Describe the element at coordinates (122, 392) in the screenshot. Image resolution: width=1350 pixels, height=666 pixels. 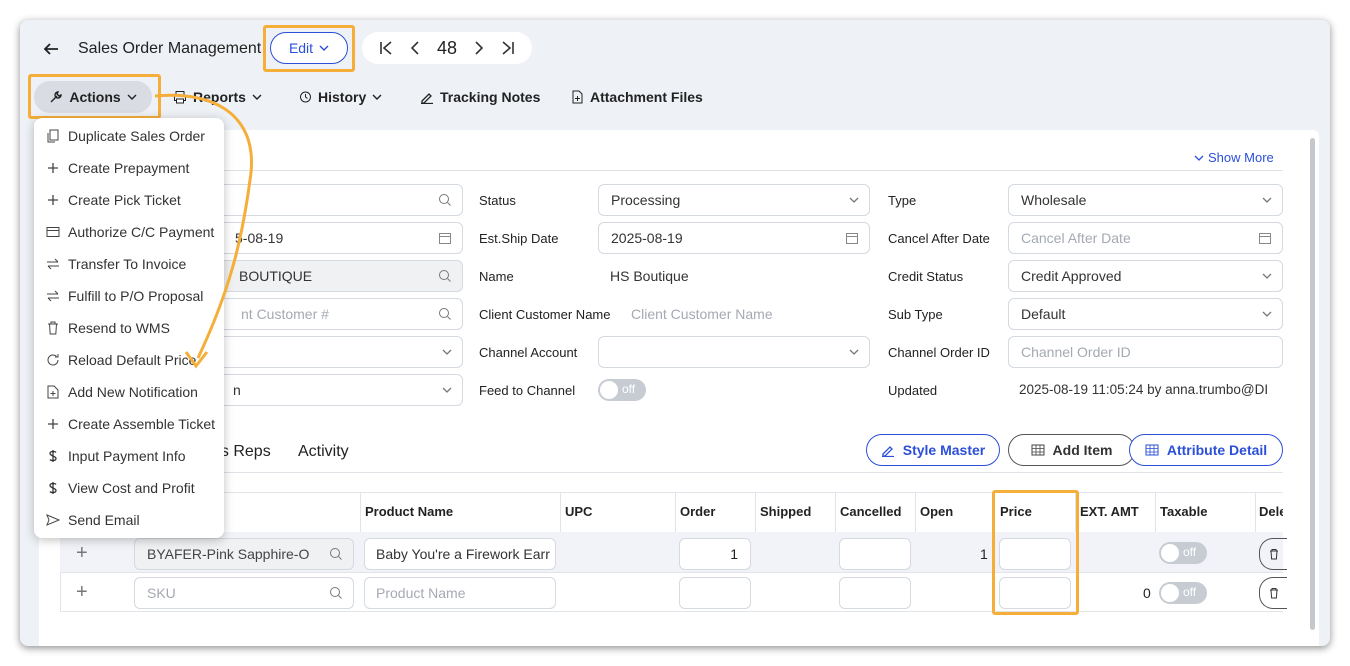
I see `menu-item-add-new-notification: Add New Notification` at that location.